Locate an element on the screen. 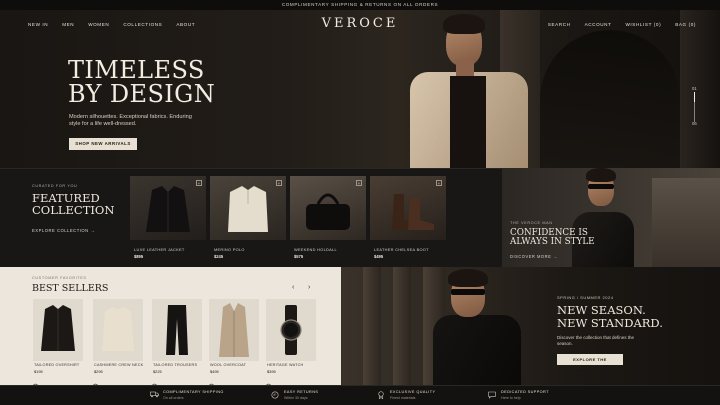 This screenshot has width=720, height=405. product-price: $295 is located at coordinates (98, 371).